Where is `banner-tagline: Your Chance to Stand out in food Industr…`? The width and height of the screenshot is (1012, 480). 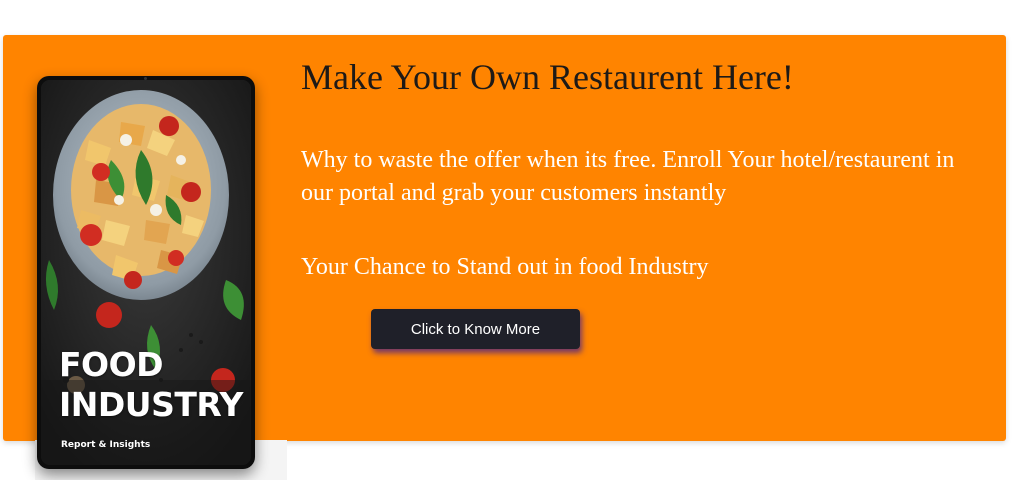 banner-tagline: Your Chance to Stand out in food Industr… is located at coordinates (505, 267).